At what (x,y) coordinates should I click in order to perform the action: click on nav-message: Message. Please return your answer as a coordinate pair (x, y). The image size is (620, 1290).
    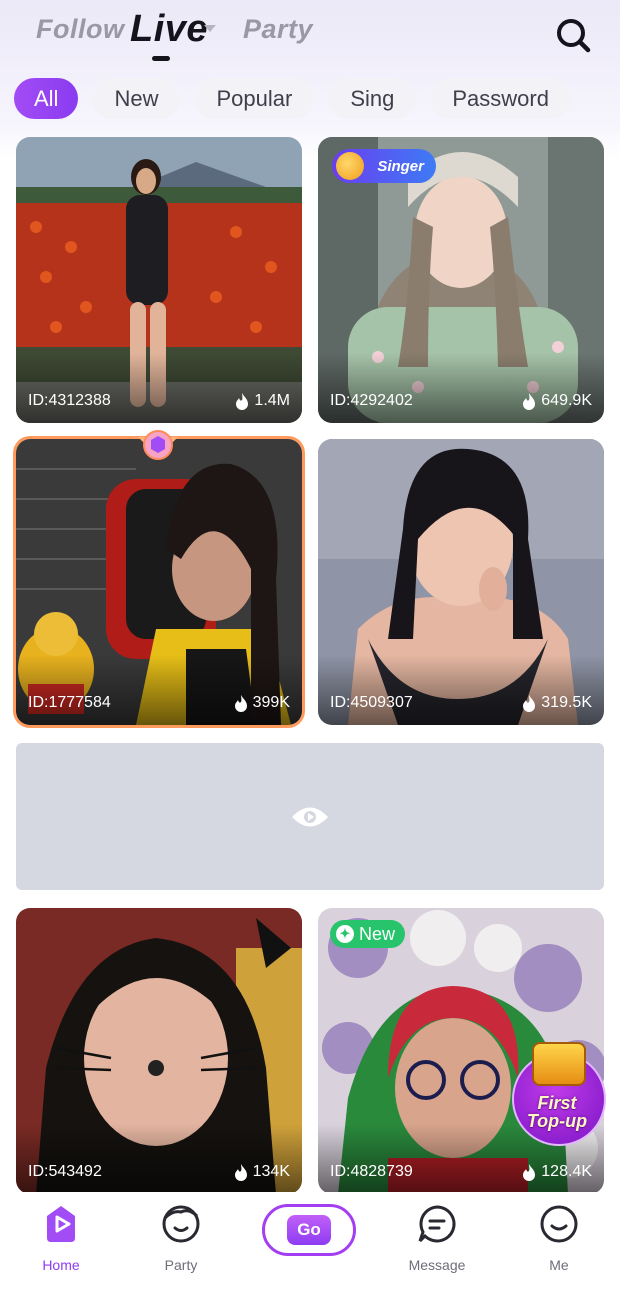
    Looking at the image, I should click on (437, 1237).